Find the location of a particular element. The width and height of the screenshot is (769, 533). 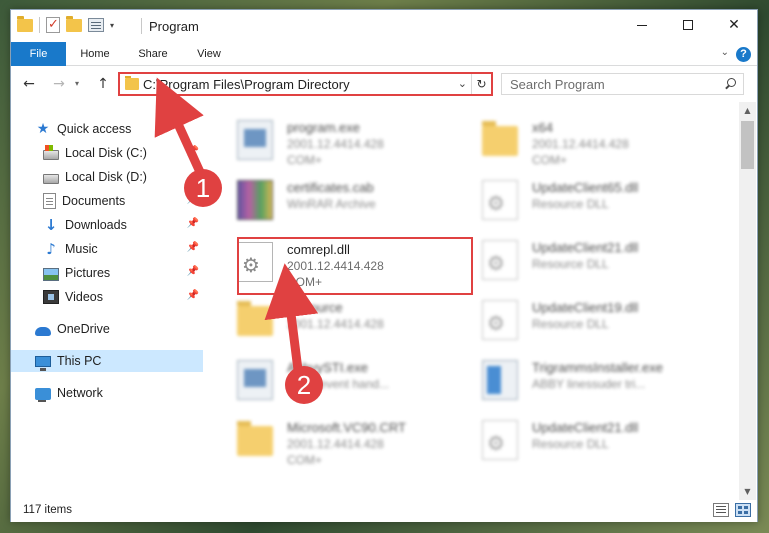

cloud-icon is located at coordinates (43, 331).